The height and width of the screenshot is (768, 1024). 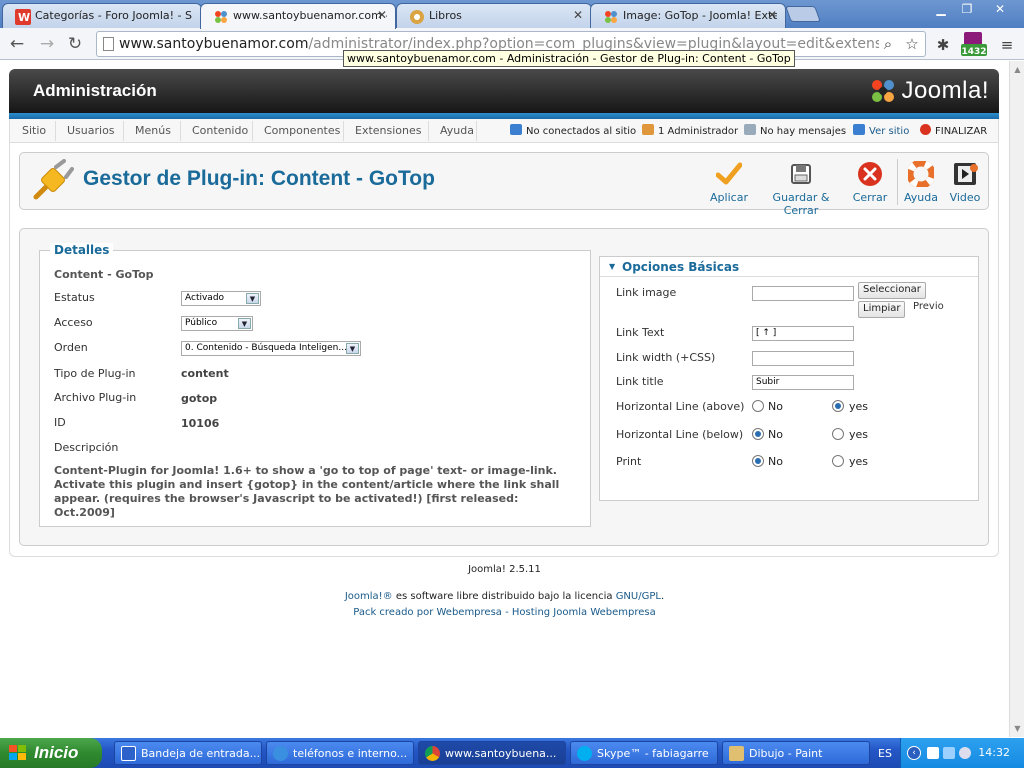 What do you see at coordinates (933, 753) in the screenshot?
I see `tray-app-icon` at bounding box center [933, 753].